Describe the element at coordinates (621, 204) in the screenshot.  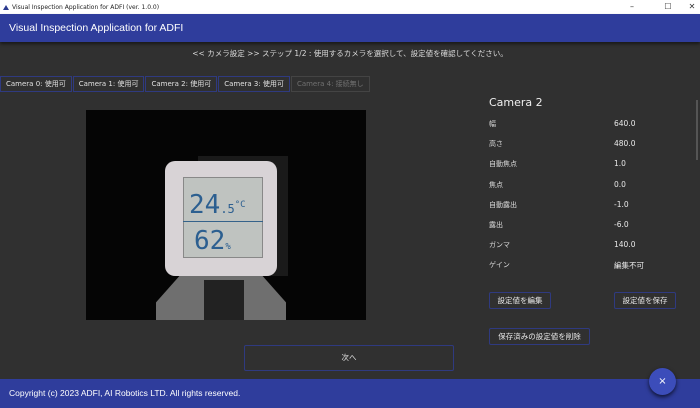
I see `setting-value: -1.0` at that location.